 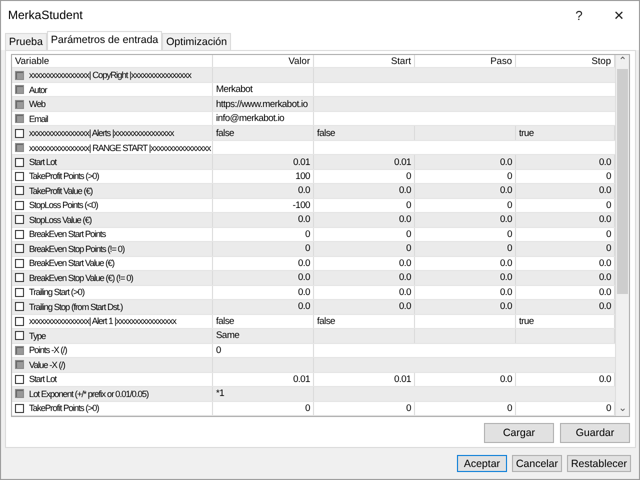 I want to click on tab: Parámetros de entrada, so click(x=104, y=40).